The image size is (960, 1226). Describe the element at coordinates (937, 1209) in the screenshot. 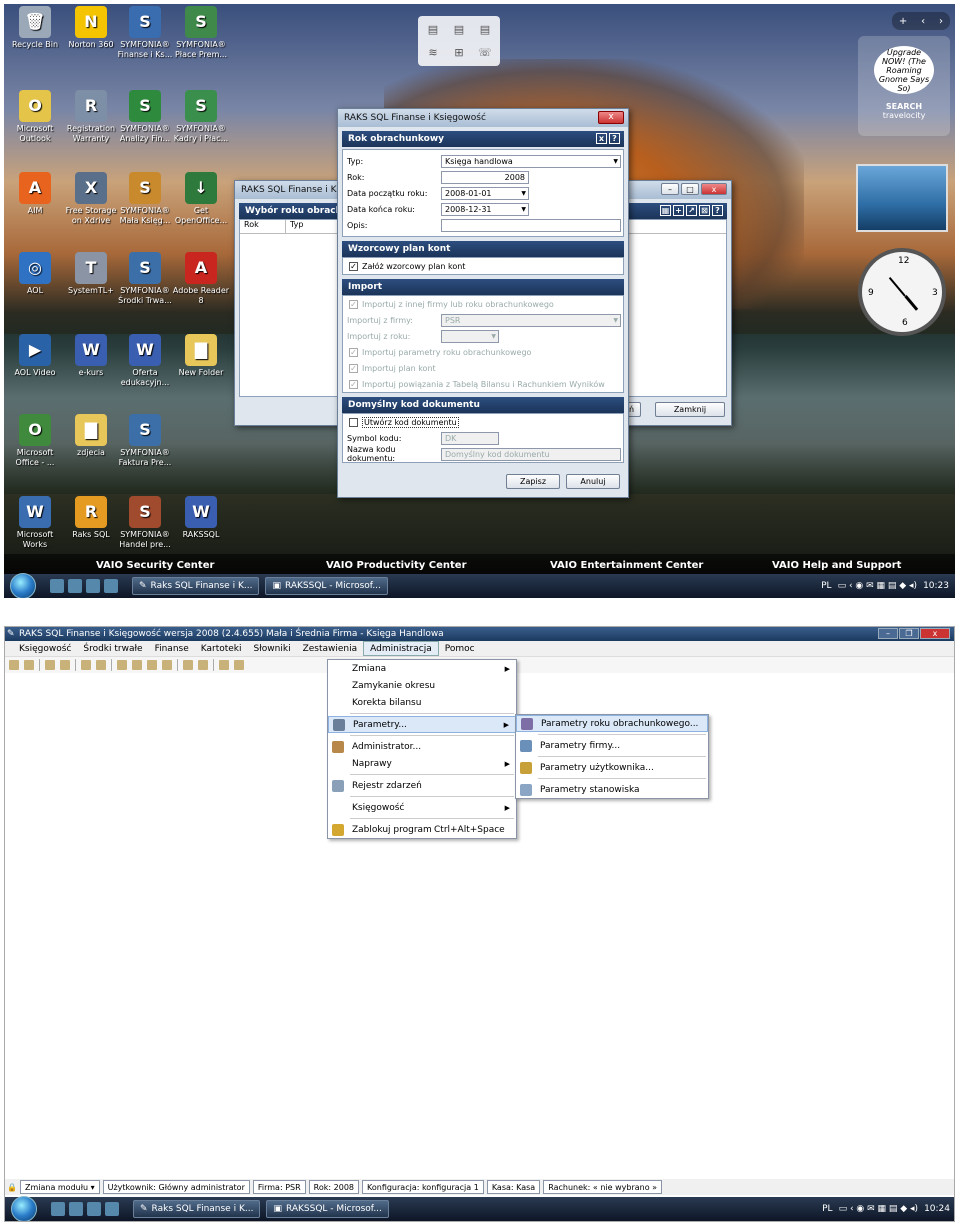

I see `clock: 10:24` at that location.